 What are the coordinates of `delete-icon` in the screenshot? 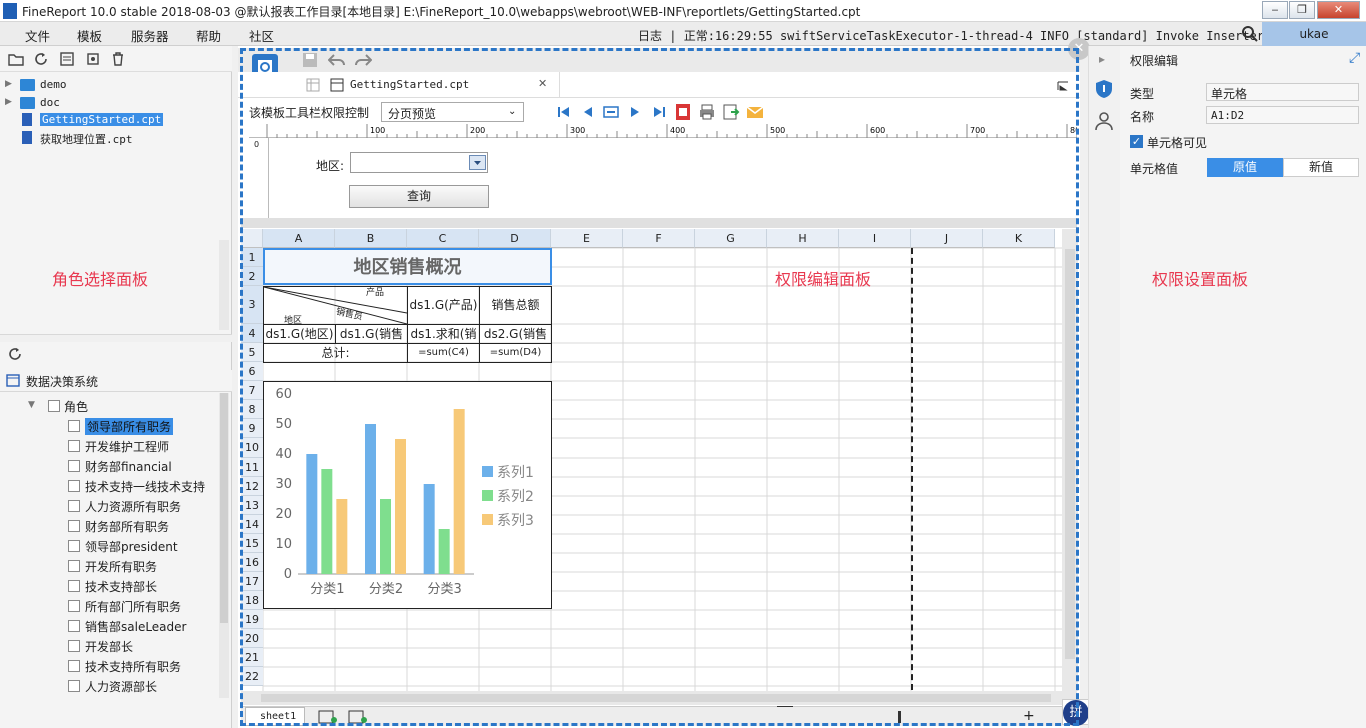 It's located at (118, 59).